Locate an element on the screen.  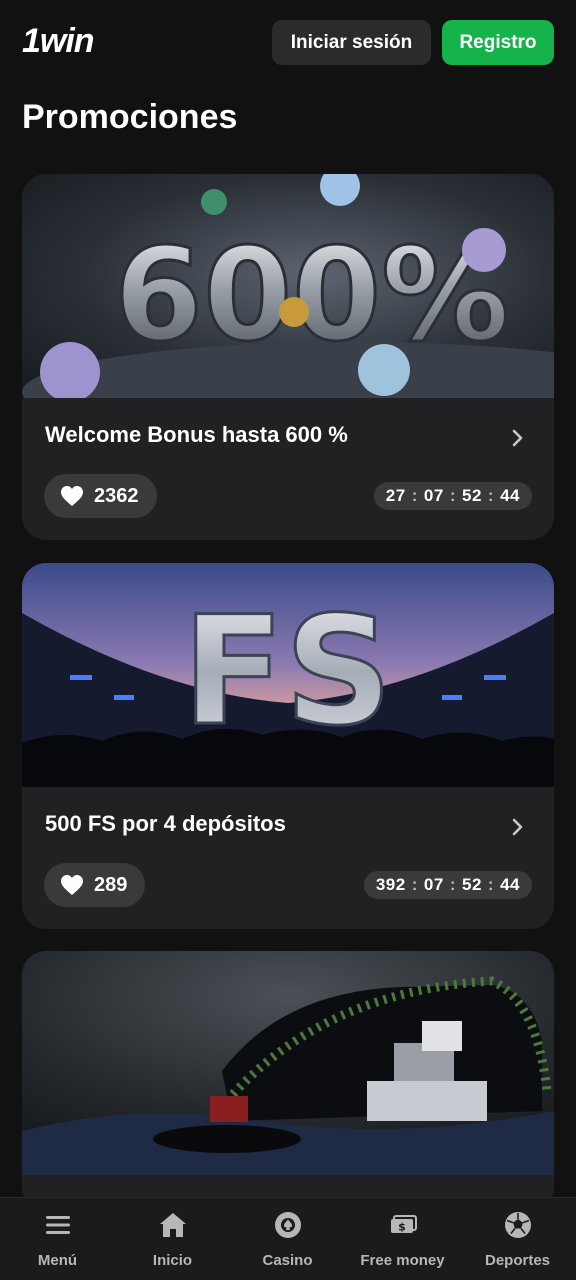
register-button: Registro is located at coordinates (498, 42).